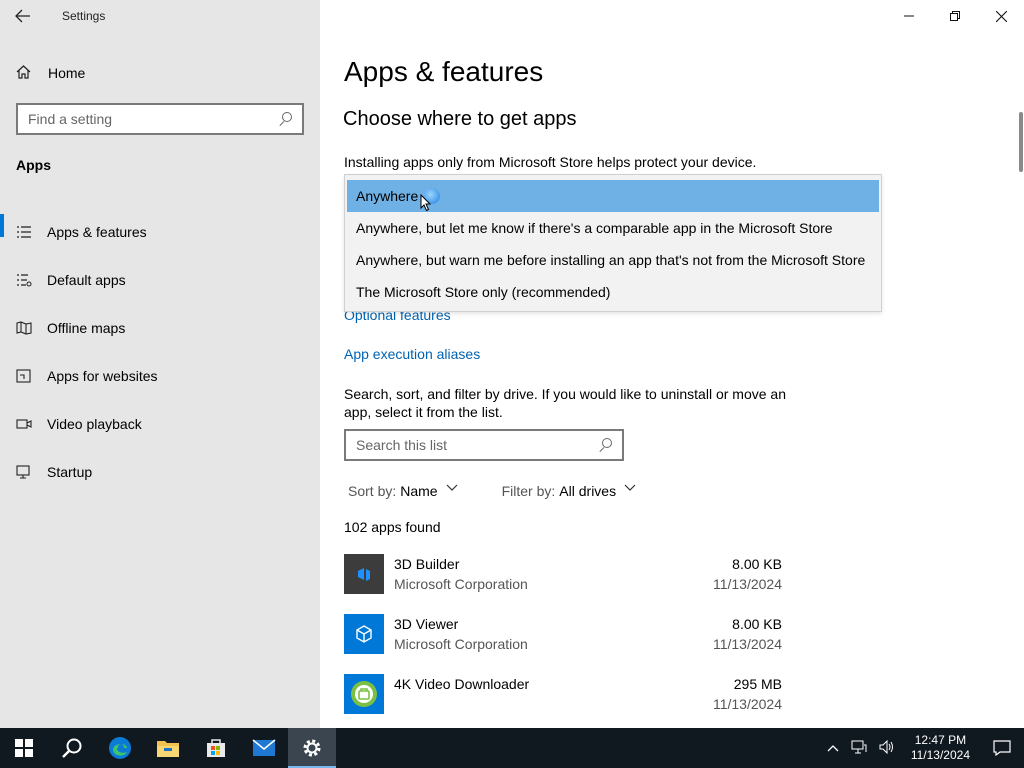  I want to click on notification-icon, so click(1002, 748).